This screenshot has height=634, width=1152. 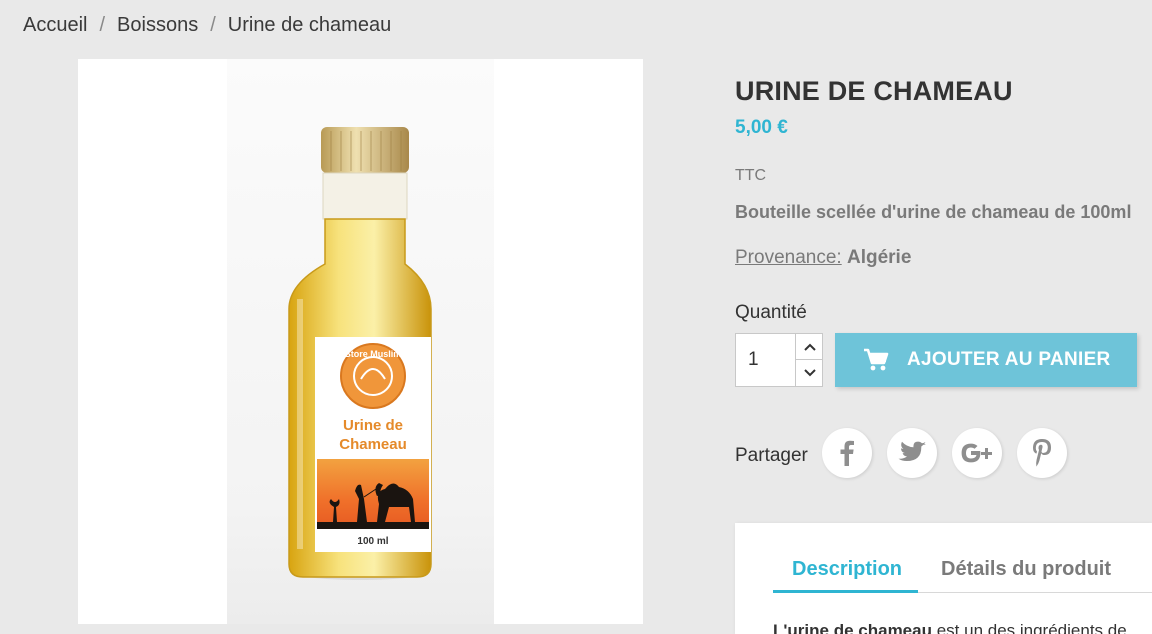 What do you see at coordinates (847, 569) in the screenshot?
I see `tab-description: Description` at bounding box center [847, 569].